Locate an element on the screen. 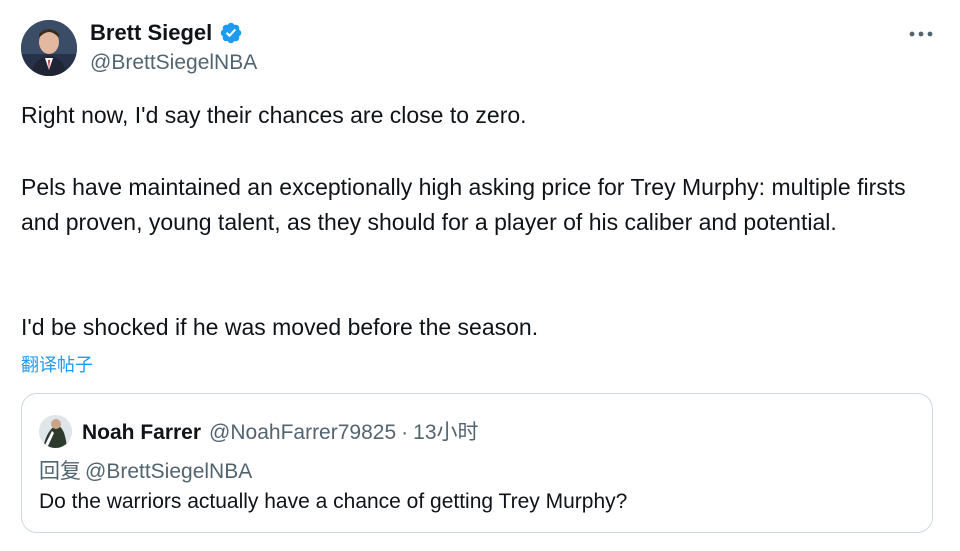 This screenshot has width=960, height=551. quoted-timestamp: 13小时 is located at coordinates (445, 431).